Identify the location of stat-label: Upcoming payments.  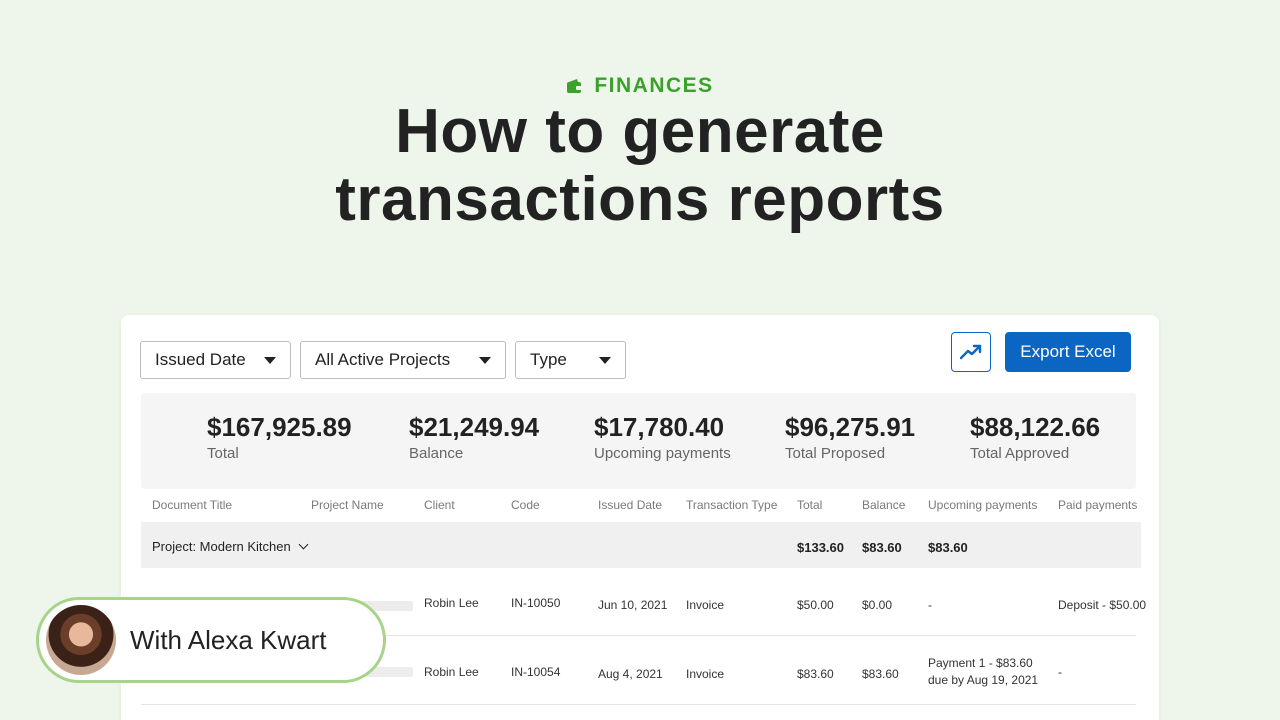
(662, 453).